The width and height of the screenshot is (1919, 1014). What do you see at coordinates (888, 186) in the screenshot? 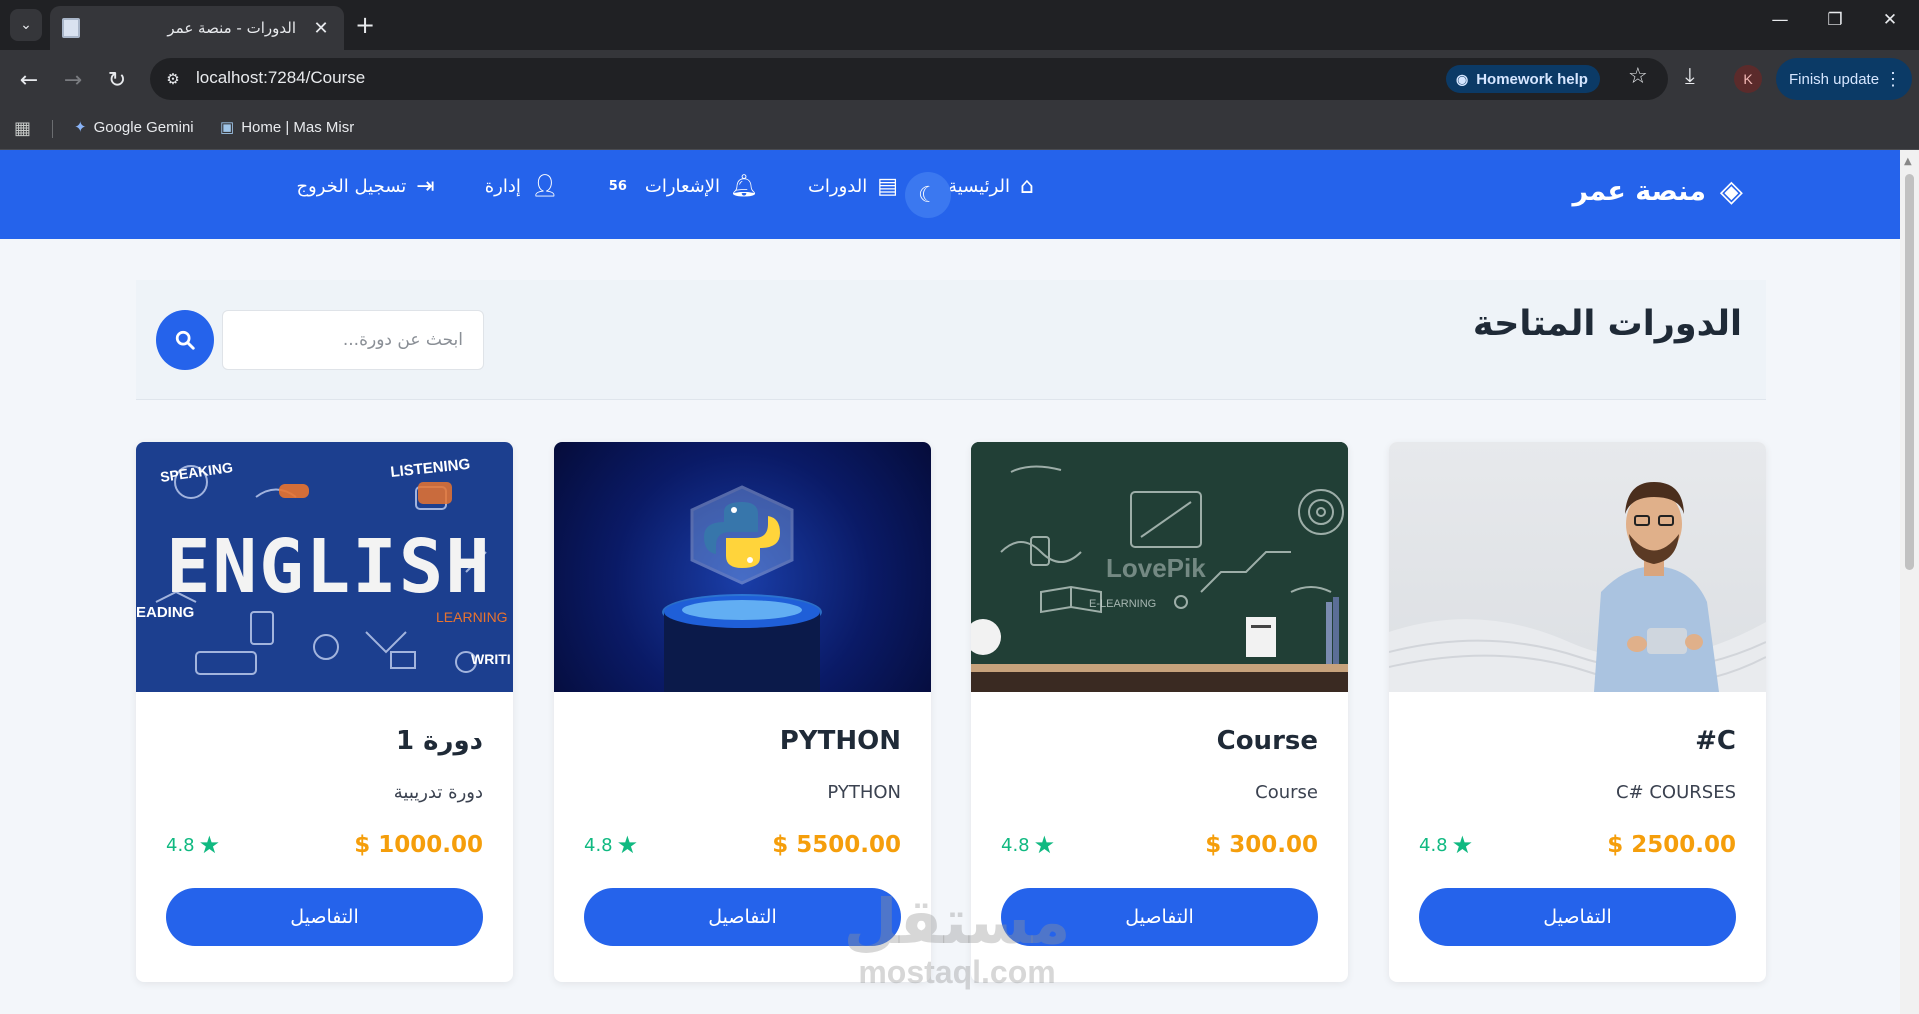
I see `book-icon: ▤` at bounding box center [888, 186].